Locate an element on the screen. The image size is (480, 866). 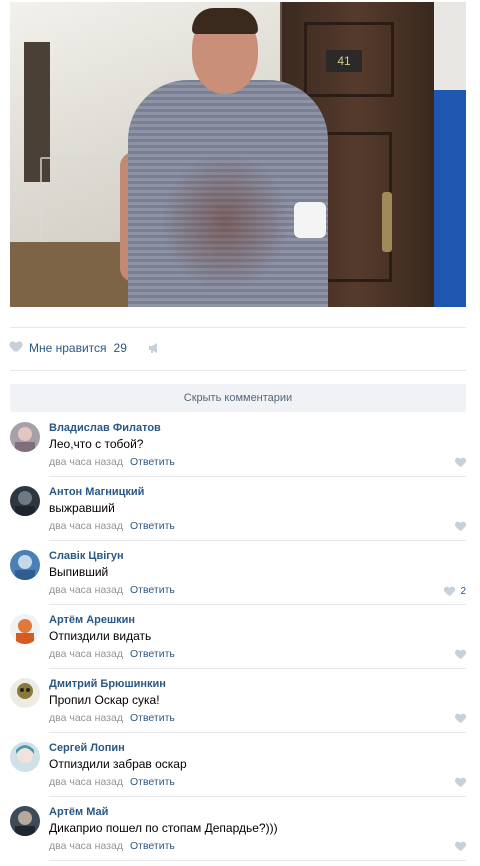
like-label: Мне нравится is located at coordinates (68, 348).